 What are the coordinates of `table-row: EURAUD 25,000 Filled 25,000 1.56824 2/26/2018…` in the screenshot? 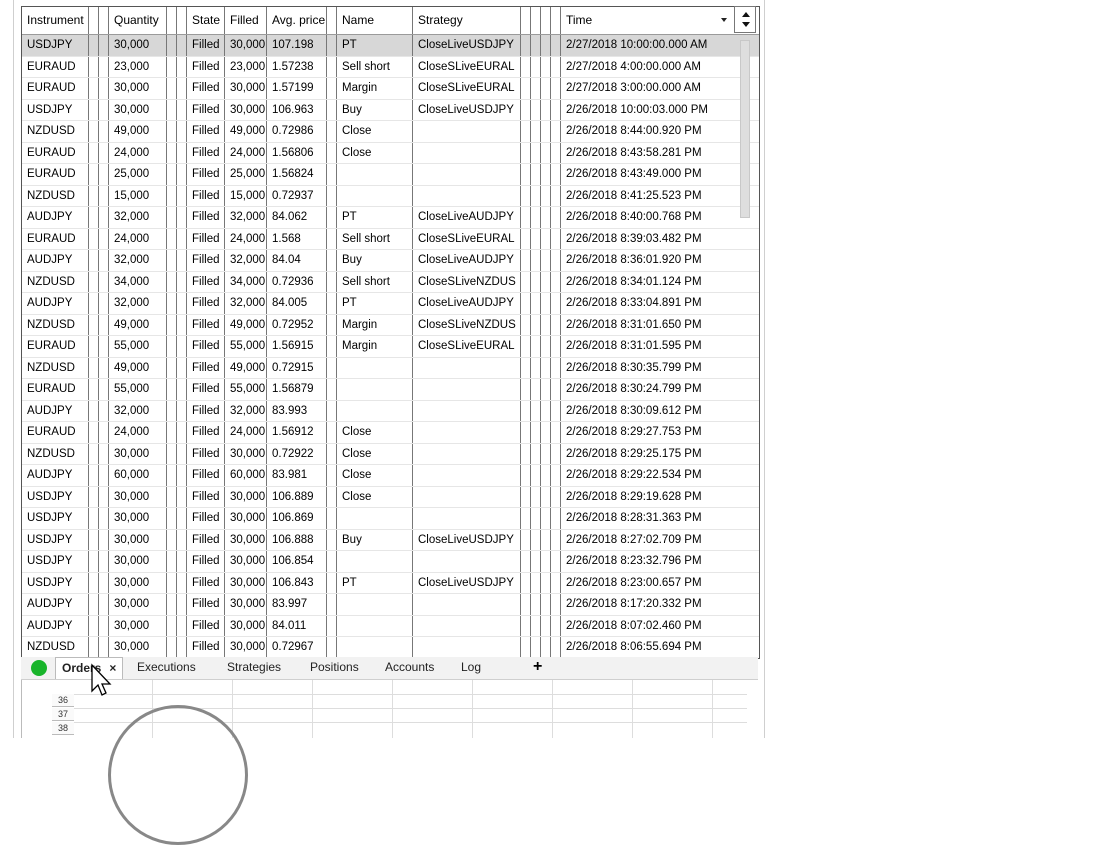 It's located at (390, 175).